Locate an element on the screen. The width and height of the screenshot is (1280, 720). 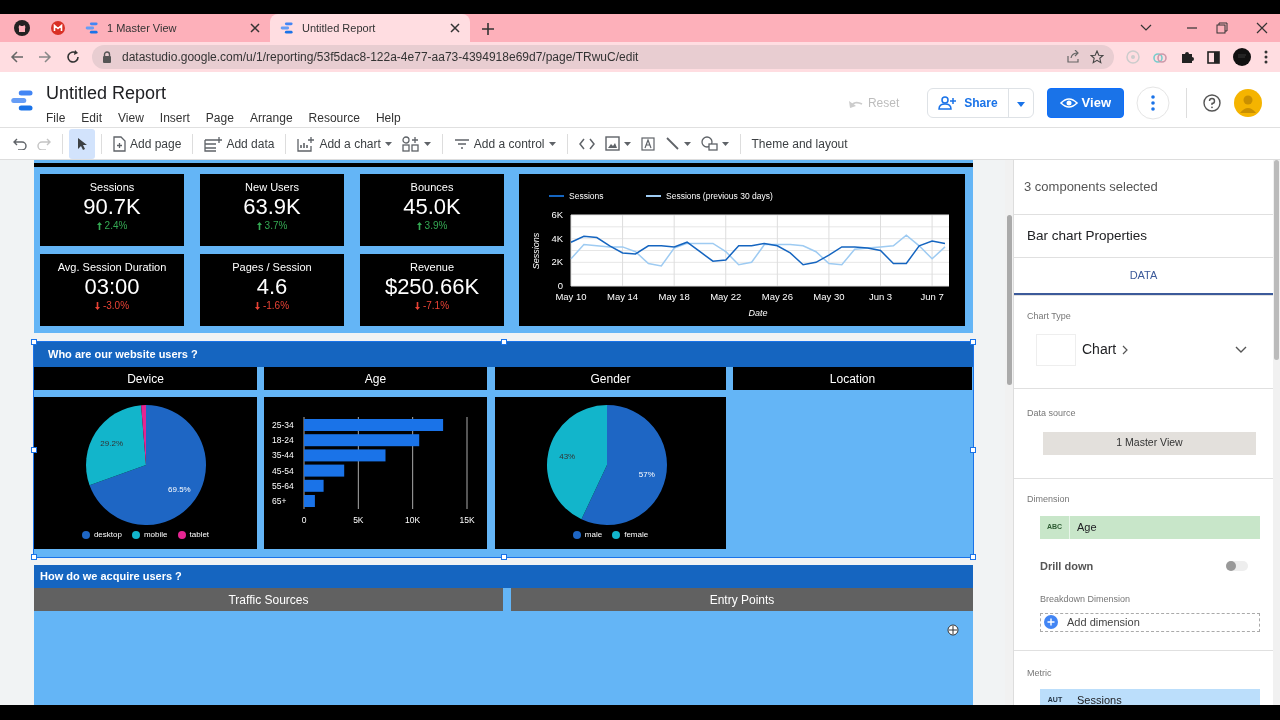
metric-value: 4.6 is located at coordinates (272, 287).